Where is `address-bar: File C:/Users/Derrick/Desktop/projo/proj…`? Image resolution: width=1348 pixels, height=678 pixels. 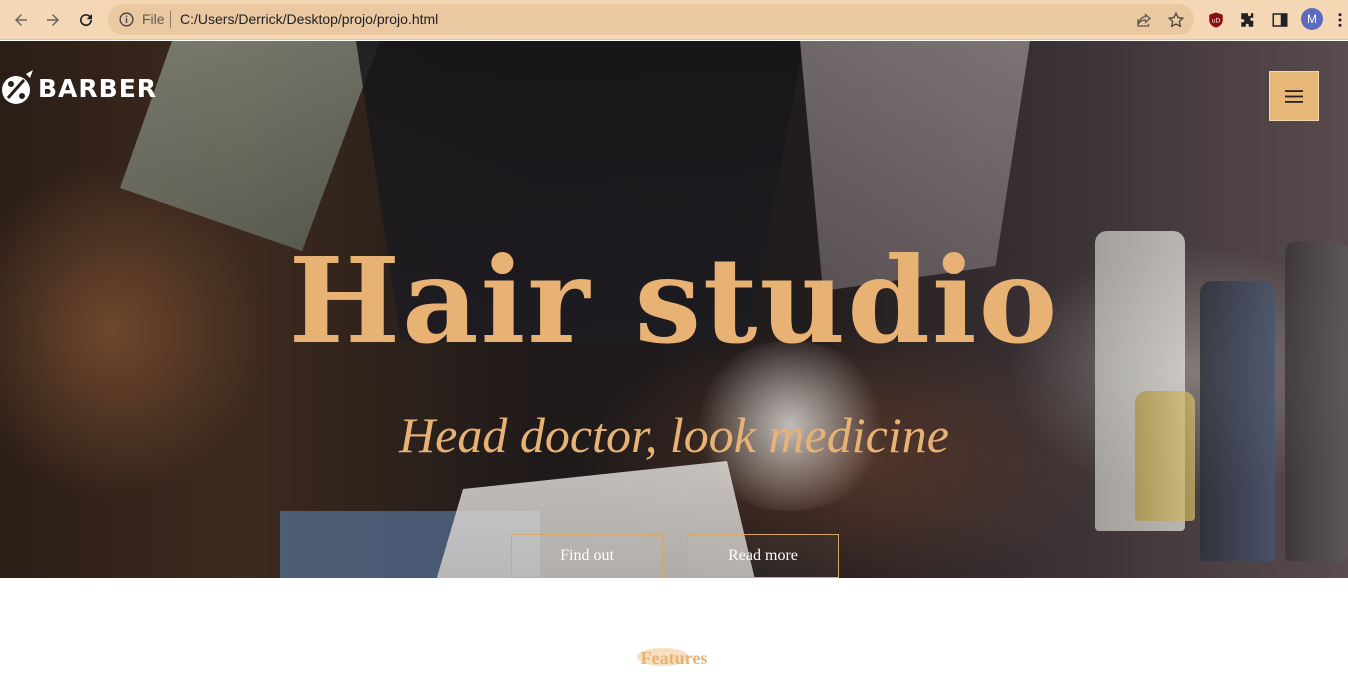 address-bar: File C:/Users/Derrick/Desktop/projo/proj… is located at coordinates (651, 19).